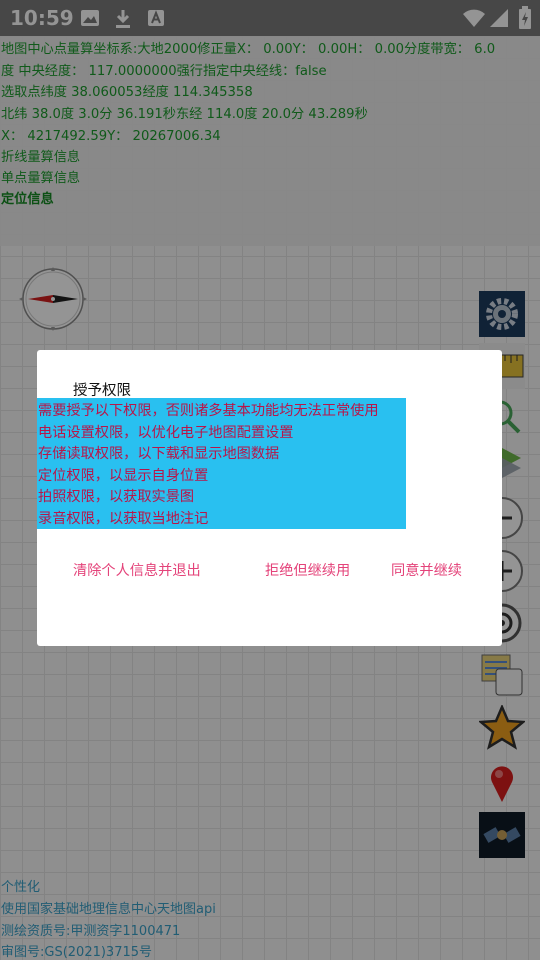 The image size is (540, 960). I want to click on dialog-title: 授予权限, so click(102, 391).